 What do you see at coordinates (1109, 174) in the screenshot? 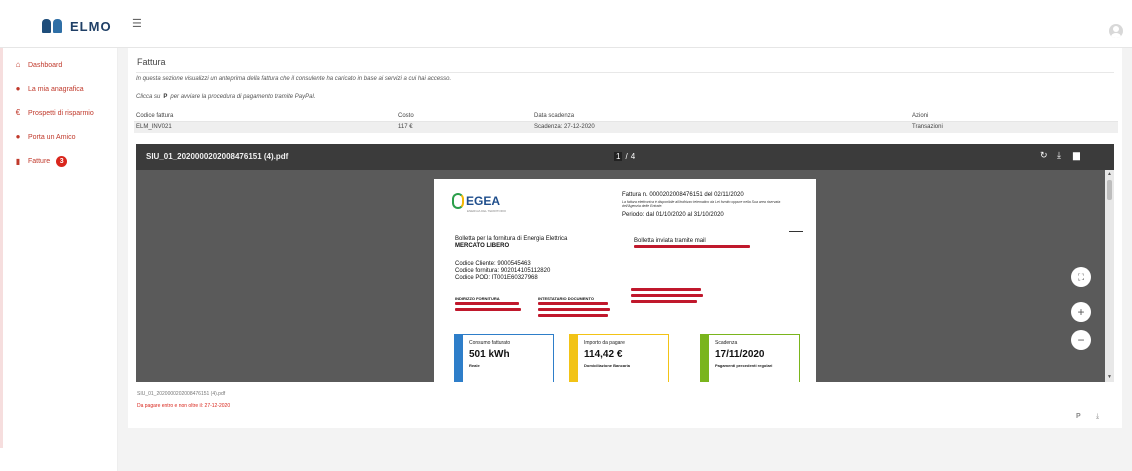
I see `scroll-up-icon: ▲` at bounding box center [1109, 174].